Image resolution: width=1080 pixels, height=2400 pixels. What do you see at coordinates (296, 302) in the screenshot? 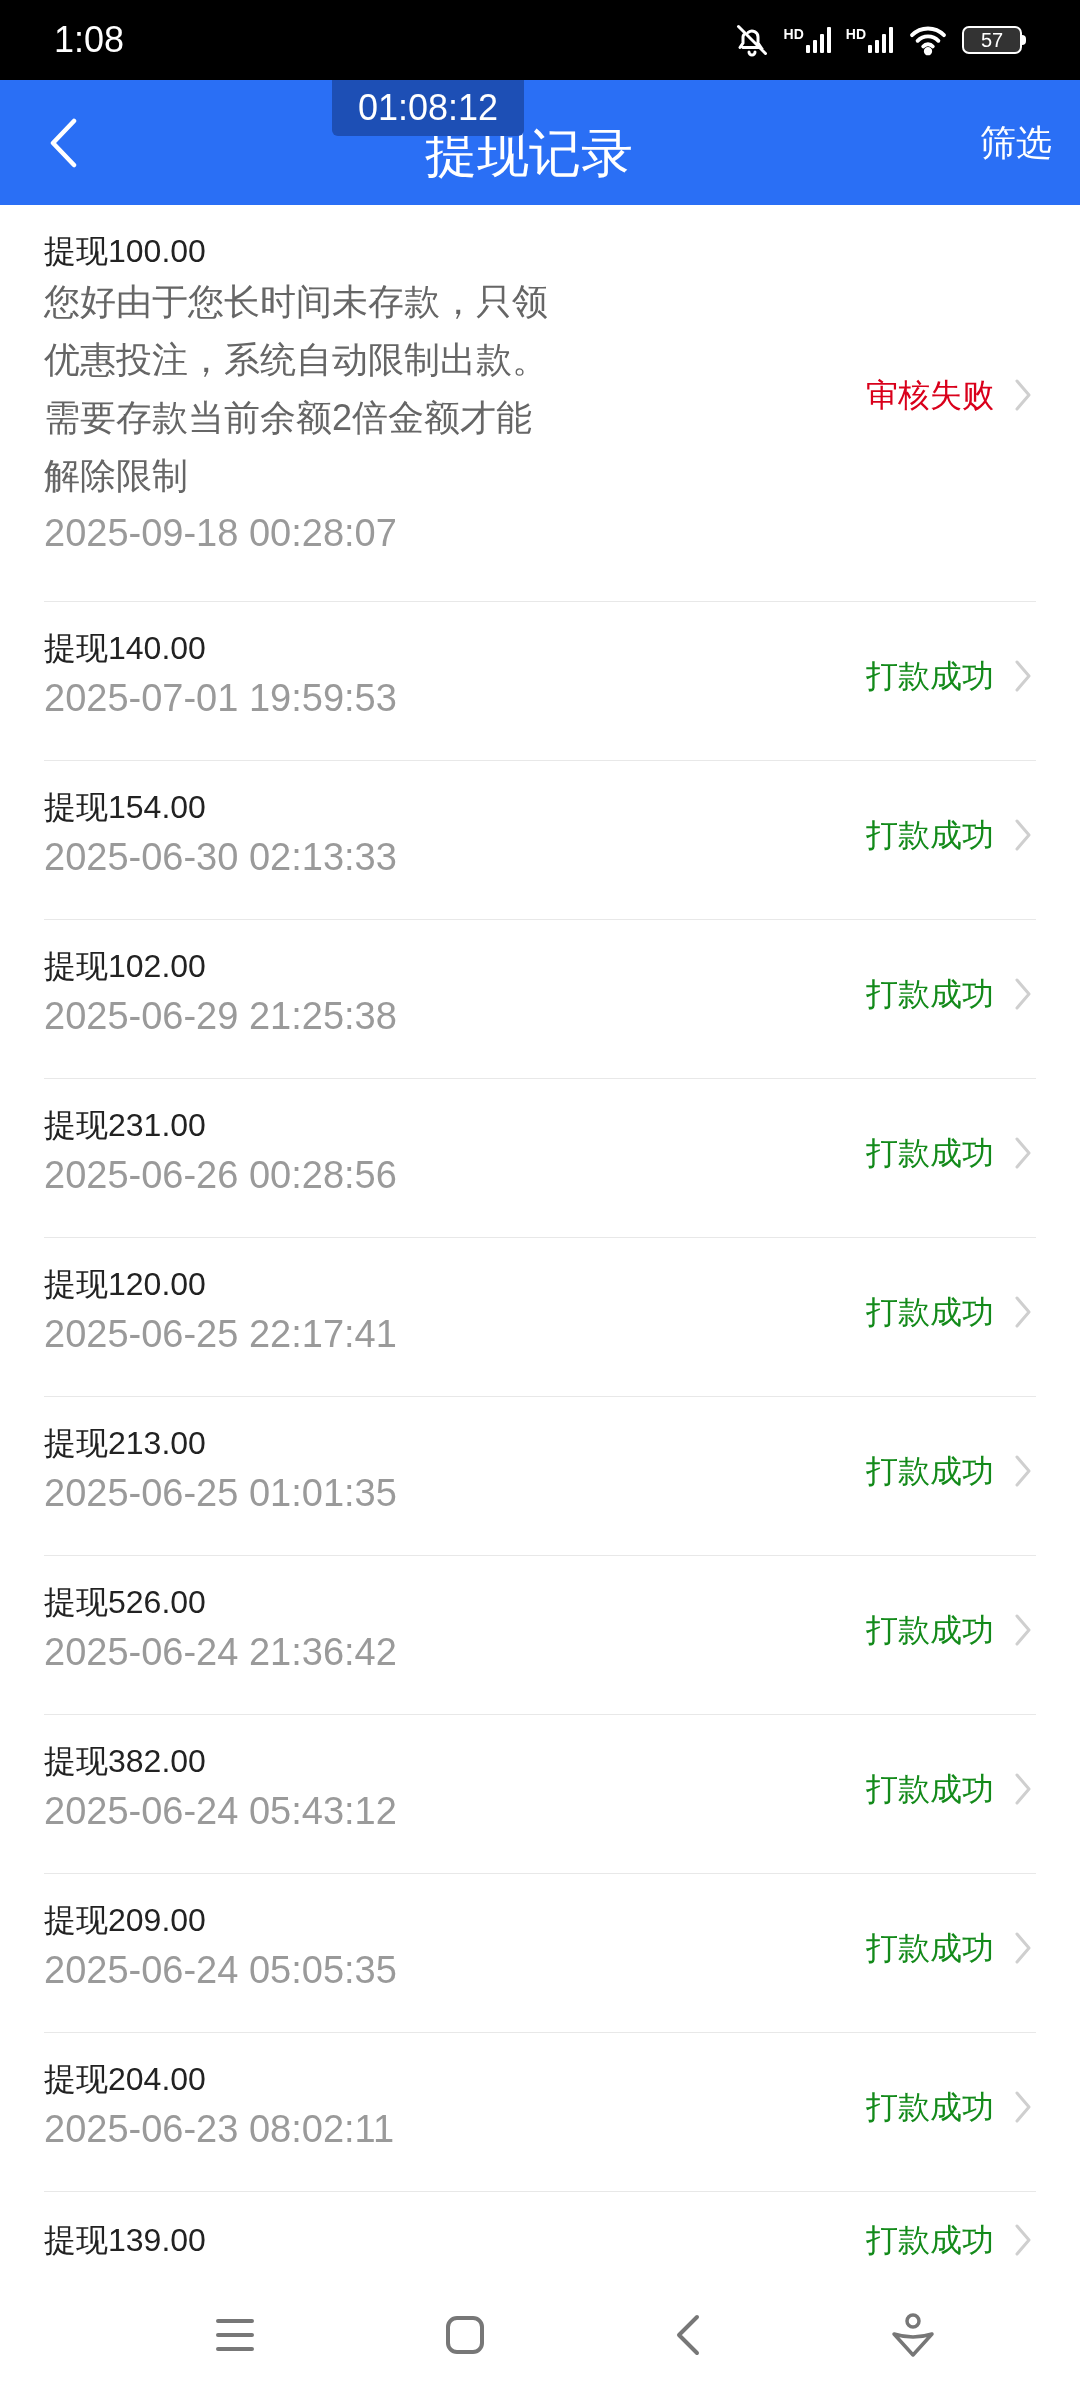
I see `record-note: 您好由于您长时间未存款，只领` at bounding box center [296, 302].